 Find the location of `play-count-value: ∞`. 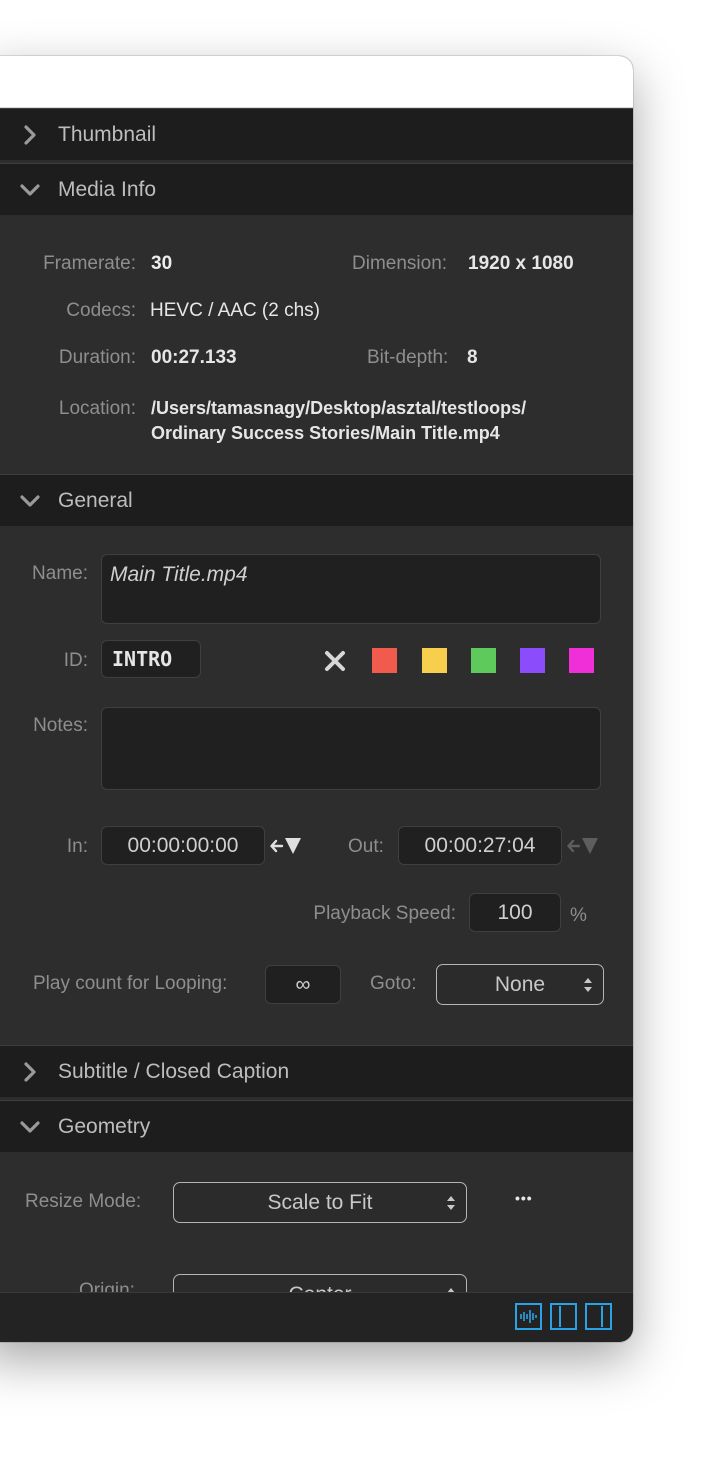

play-count-value: ∞ is located at coordinates (303, 984).